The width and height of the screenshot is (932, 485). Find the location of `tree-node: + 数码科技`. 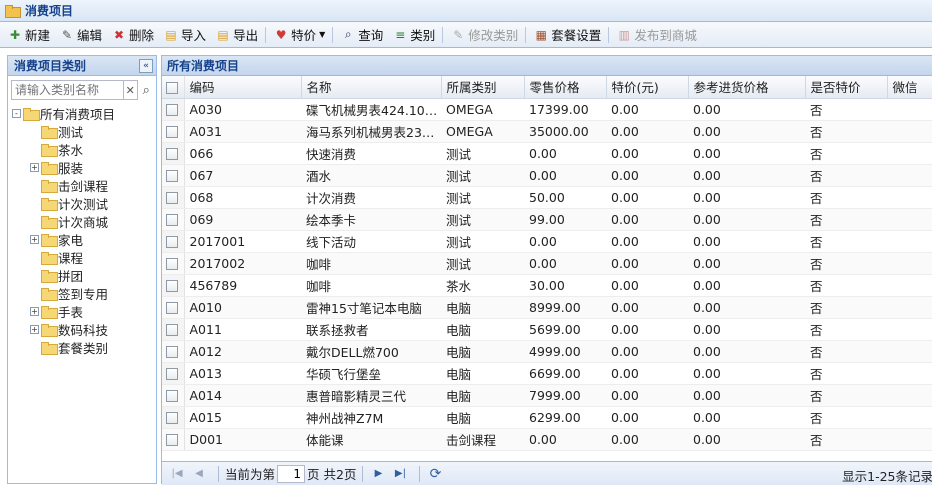

tree-node: + 数码科技 is located at coordinates (84, 329).